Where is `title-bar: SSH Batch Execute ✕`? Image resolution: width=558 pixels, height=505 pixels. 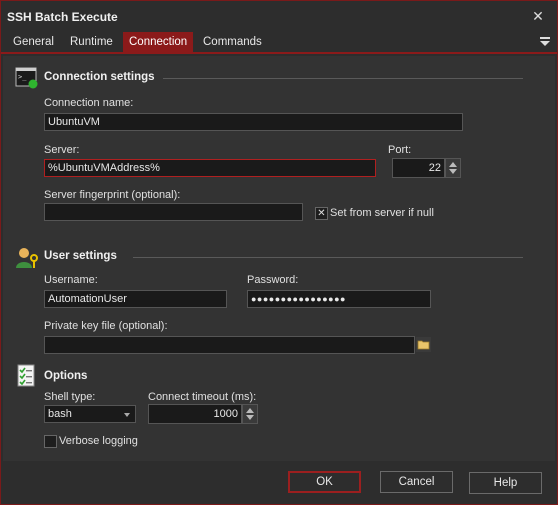
title-bar: SSH Batch Execute ✕ is located at coordinates (279, 16).